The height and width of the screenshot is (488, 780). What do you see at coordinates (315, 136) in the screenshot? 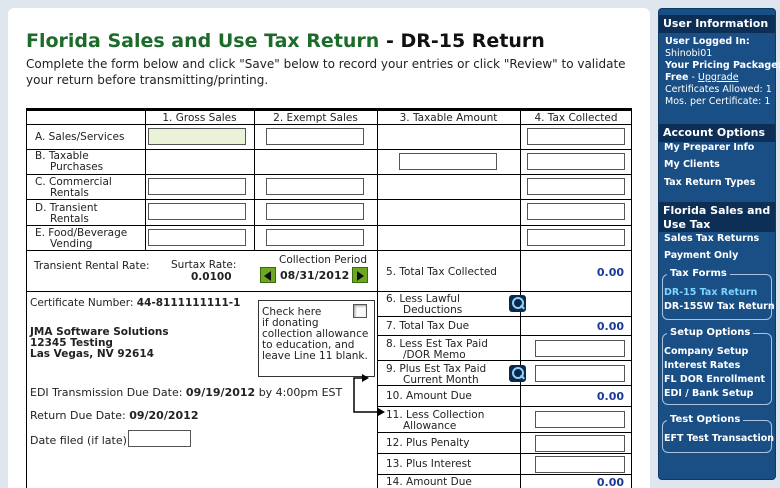
I see `exempt-sales-a-input` at bounding box center [315, 136].